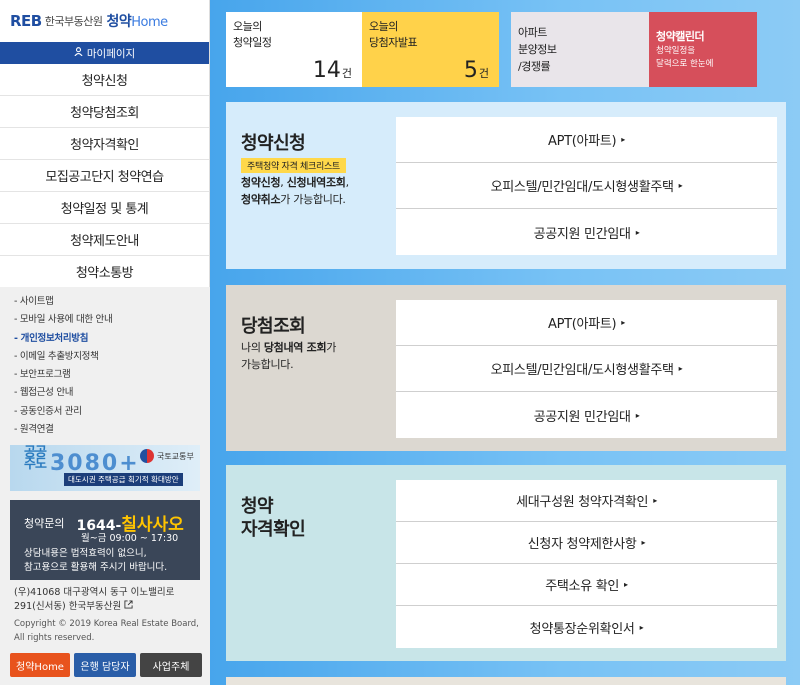  I want to click on sub-link-privacy: - 개인정보처리방침, so click(112, 339).